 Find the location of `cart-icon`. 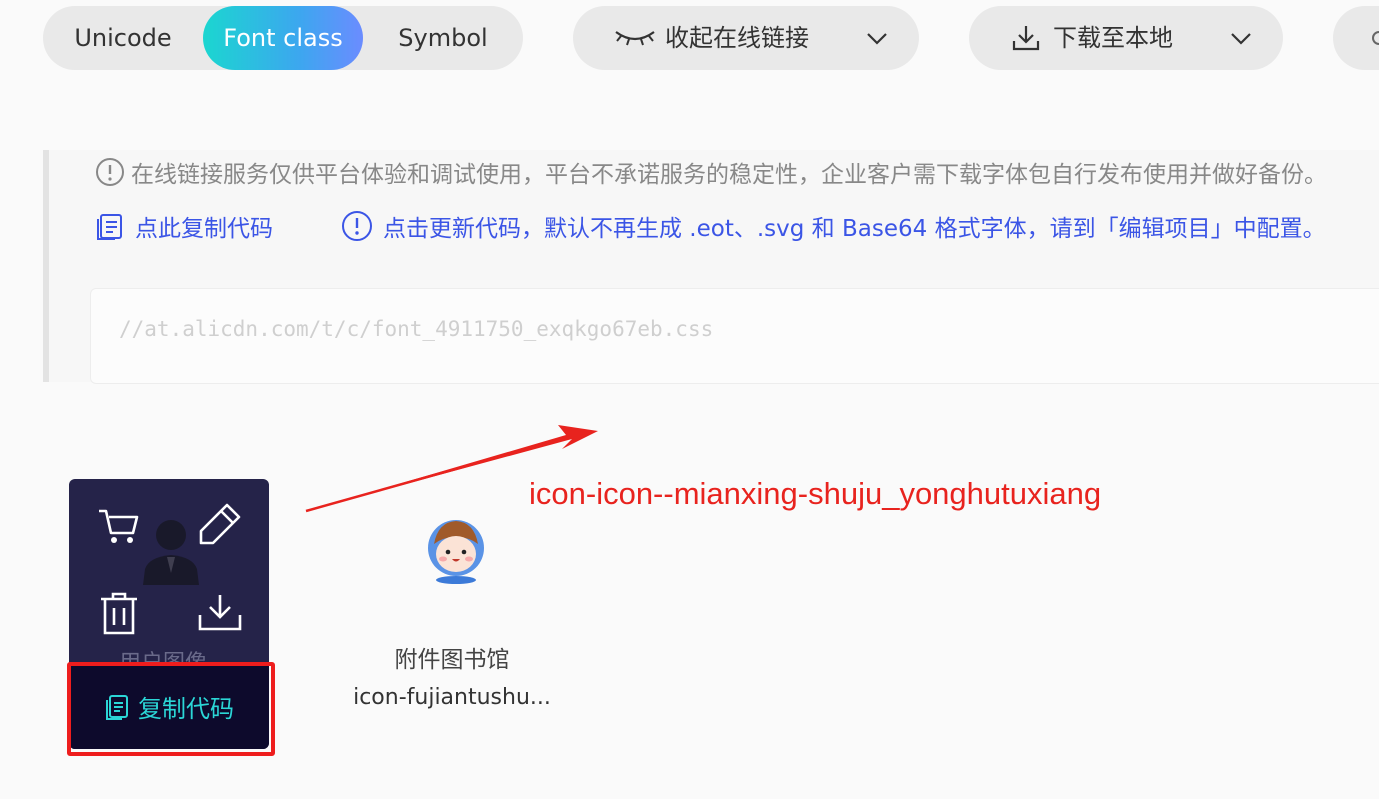

cart-icon is located at coordinates (119, 527).